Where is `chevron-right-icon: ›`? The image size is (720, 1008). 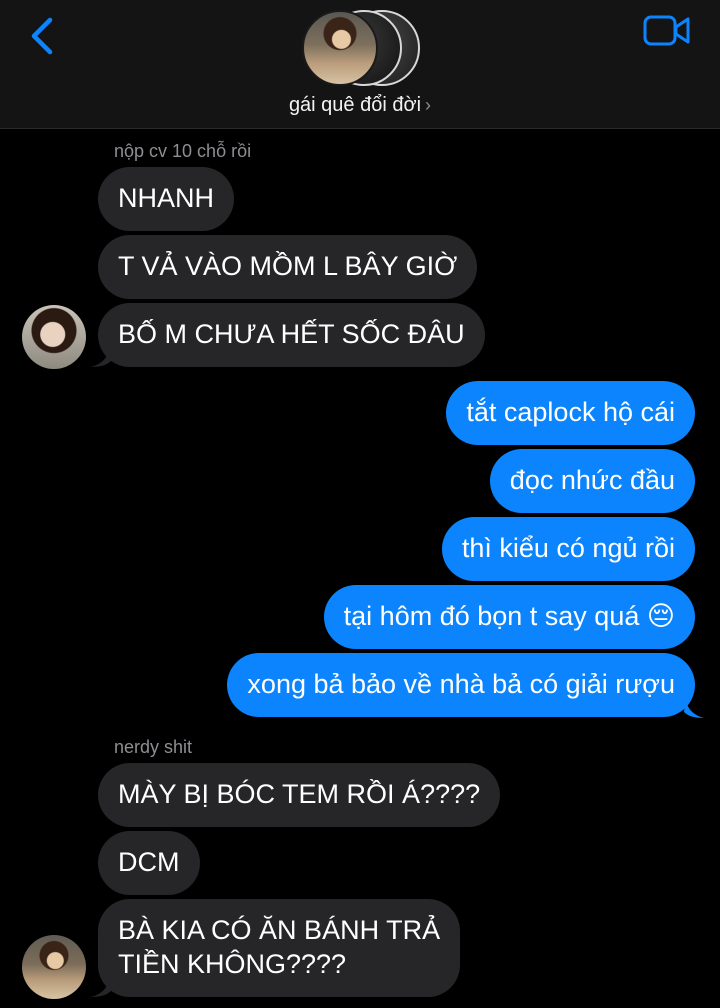 chevron-right-icon: › is located at coordinates (428, 105).